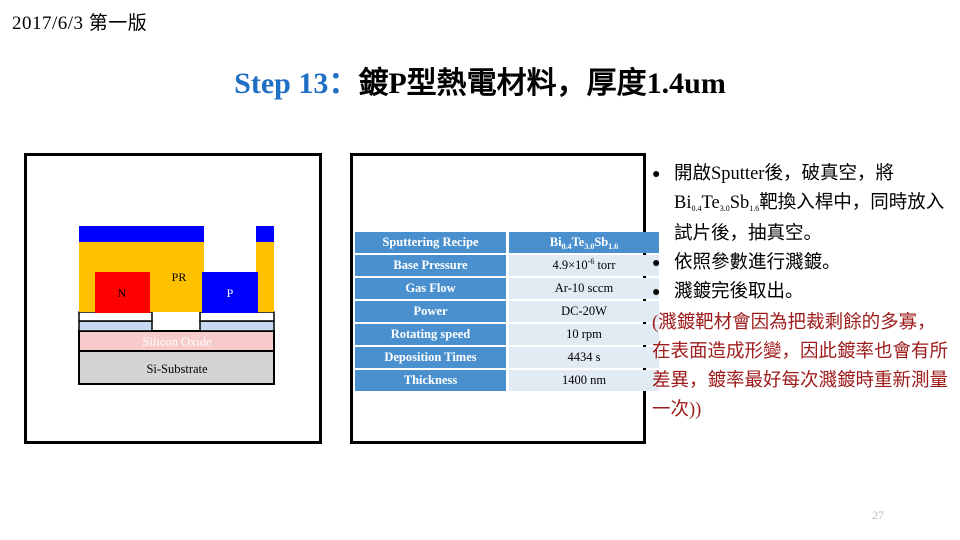  I want to click on recipe-parameter-value: 4434 s, so click(584, 357).